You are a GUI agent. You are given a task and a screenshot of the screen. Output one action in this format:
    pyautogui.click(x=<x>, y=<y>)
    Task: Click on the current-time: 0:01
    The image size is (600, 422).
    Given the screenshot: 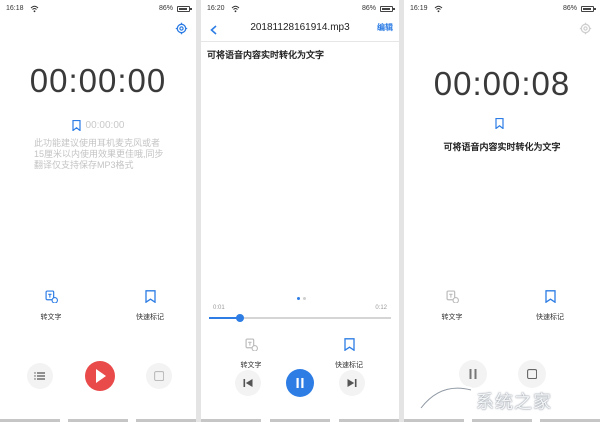 What is the action you would take?
    pyautogui.click(x=219, y=308)
    